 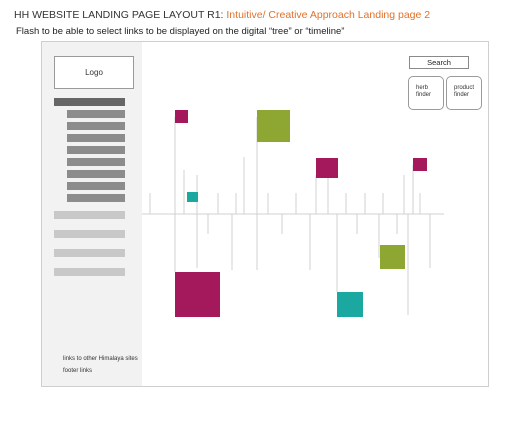 What do you see at coordinates (420, 164) in the screenshot?
I see `tree-link-magenta-small-right` at bounding box center [420, 164].